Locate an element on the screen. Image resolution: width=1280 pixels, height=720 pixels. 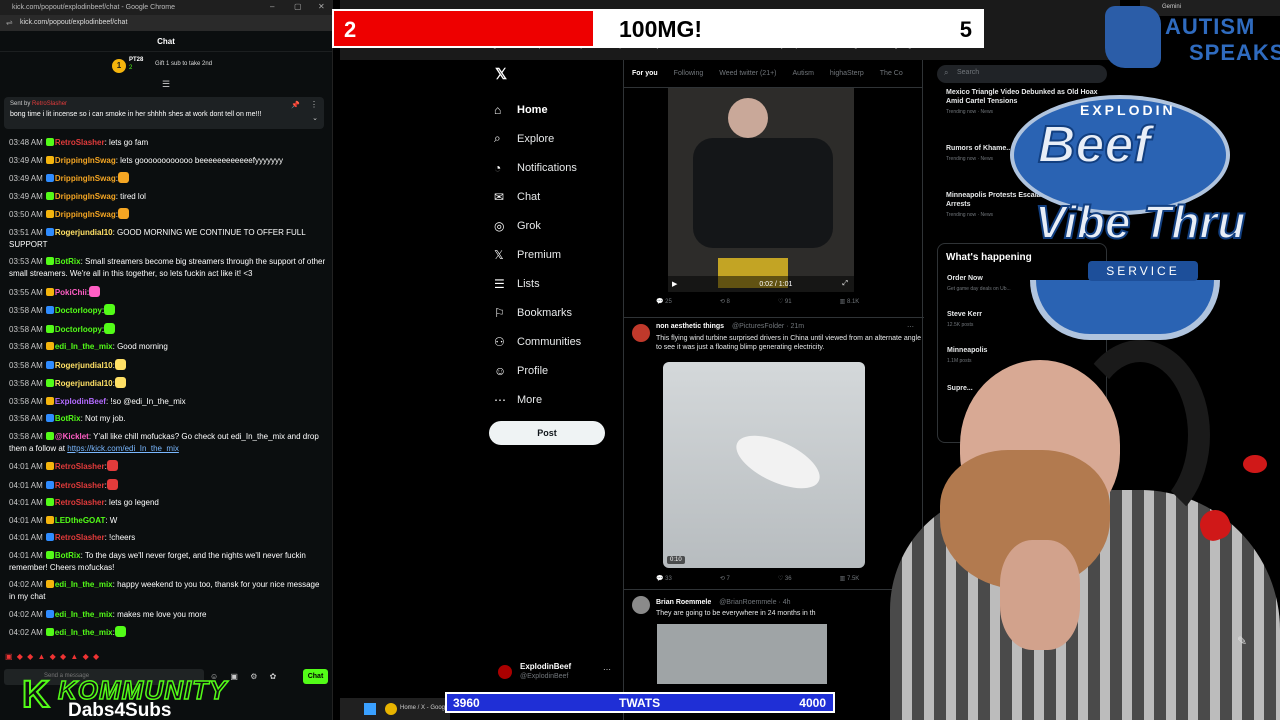
home-icon: ⌂ is located at coordinates (498, 109).